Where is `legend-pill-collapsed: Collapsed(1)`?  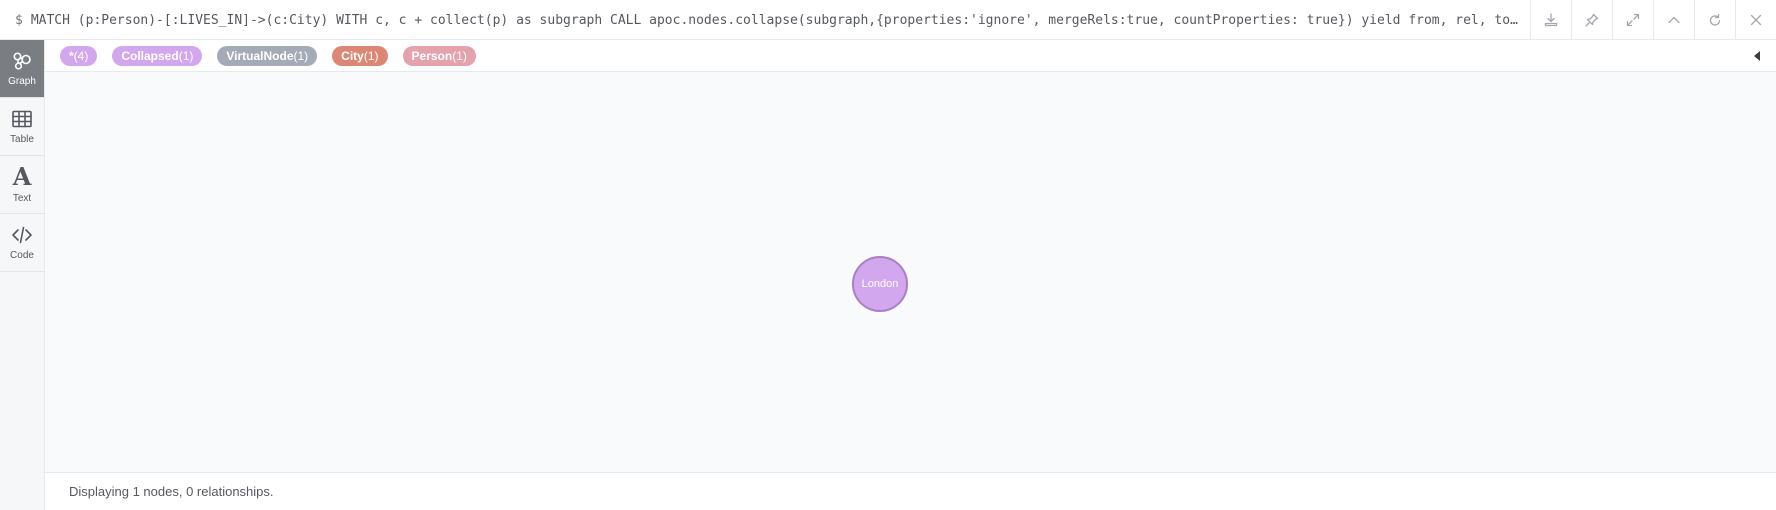 legend-pill-collapsed: Collapsed(1) is located at coordinates (157, 56).